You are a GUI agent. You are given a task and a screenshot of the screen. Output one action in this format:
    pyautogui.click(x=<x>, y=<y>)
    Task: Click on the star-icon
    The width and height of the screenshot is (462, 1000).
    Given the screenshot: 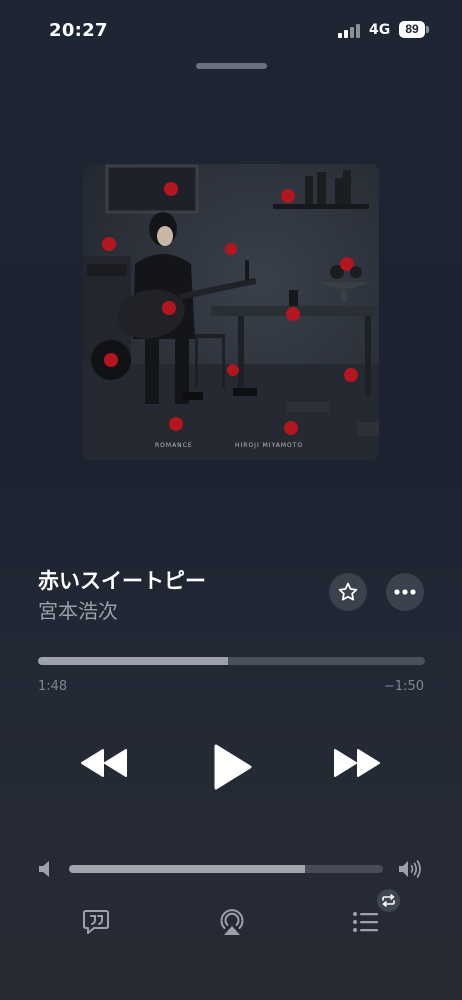 What is the action you would take?
    pyautogui.click(x=348, y=591)
    